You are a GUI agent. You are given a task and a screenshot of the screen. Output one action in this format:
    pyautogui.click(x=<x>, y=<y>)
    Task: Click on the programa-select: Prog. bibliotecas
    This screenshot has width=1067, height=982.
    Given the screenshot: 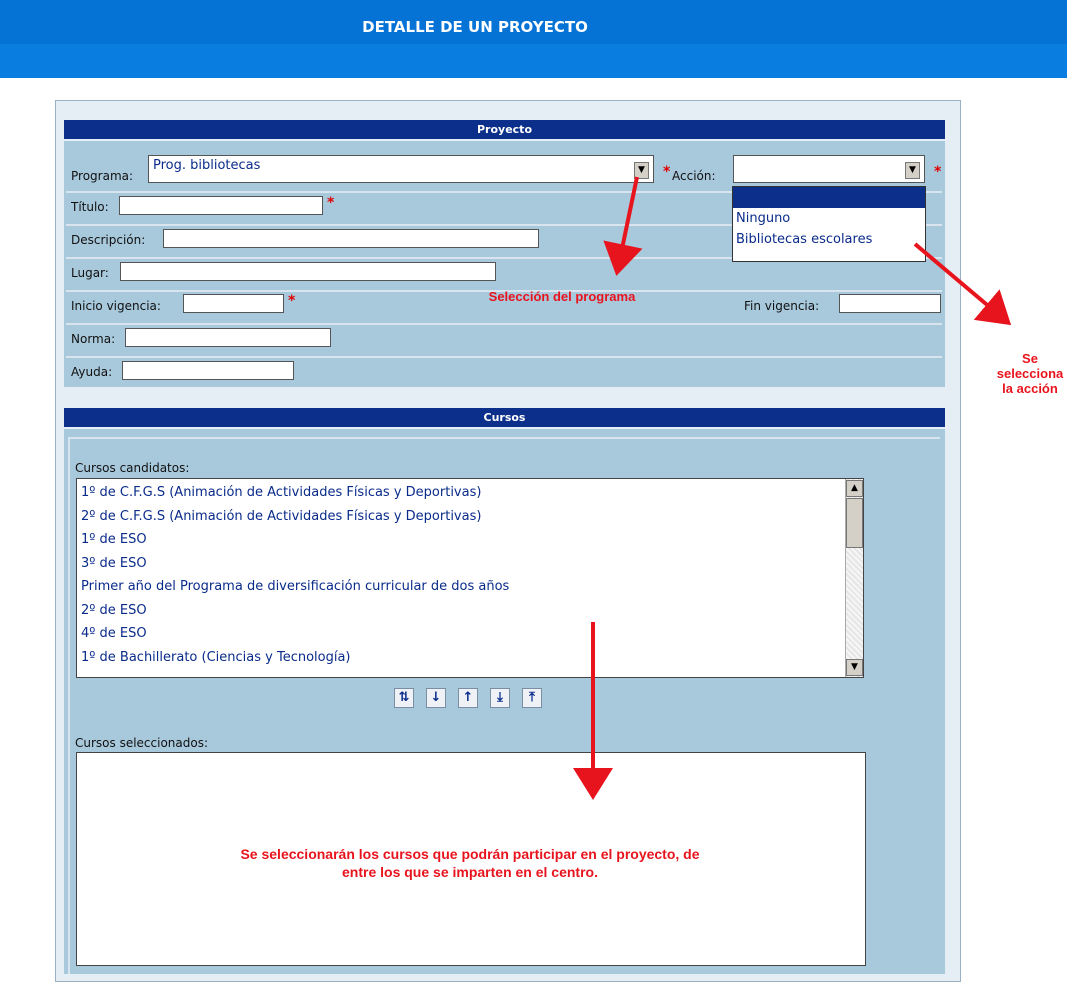 What is the action you would take?
    pyautogui.click(x=401, y=169)
    